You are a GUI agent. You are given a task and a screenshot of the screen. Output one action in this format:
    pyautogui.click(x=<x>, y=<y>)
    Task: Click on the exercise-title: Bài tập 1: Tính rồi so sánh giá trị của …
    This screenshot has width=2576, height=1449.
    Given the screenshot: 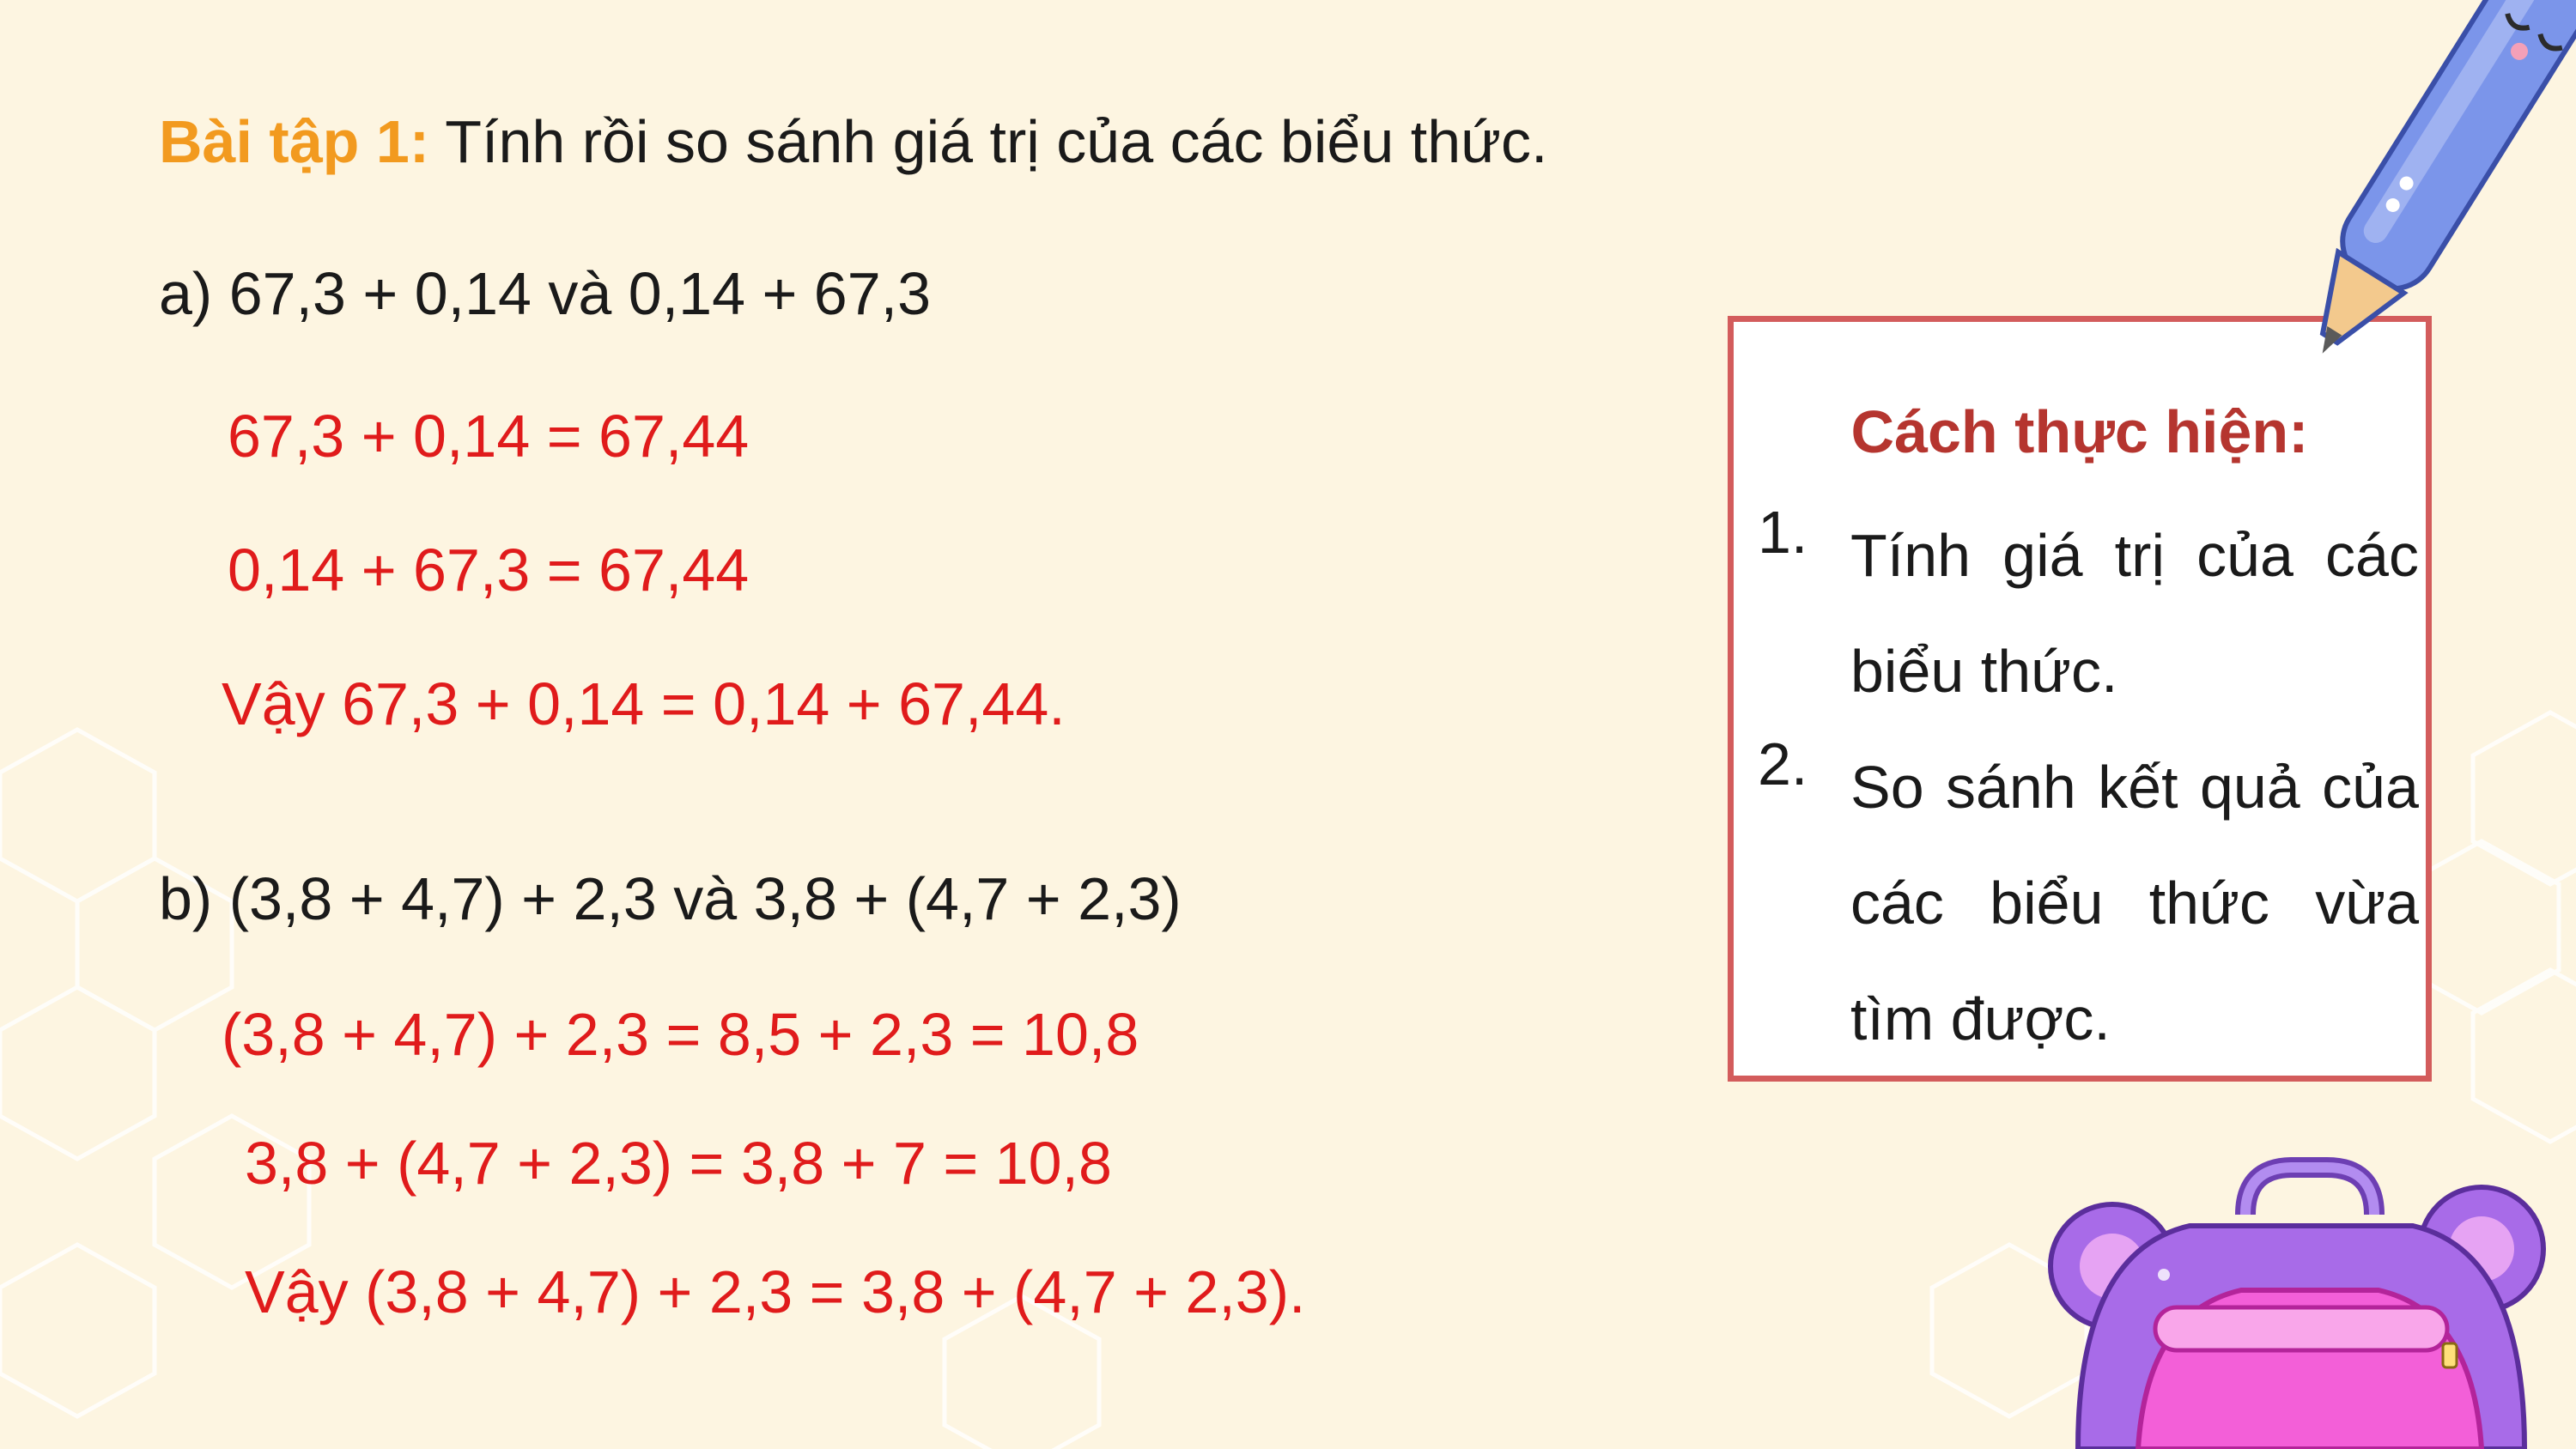 What is the action you would take?
    pyautogui.click(x=853, y=141)
    